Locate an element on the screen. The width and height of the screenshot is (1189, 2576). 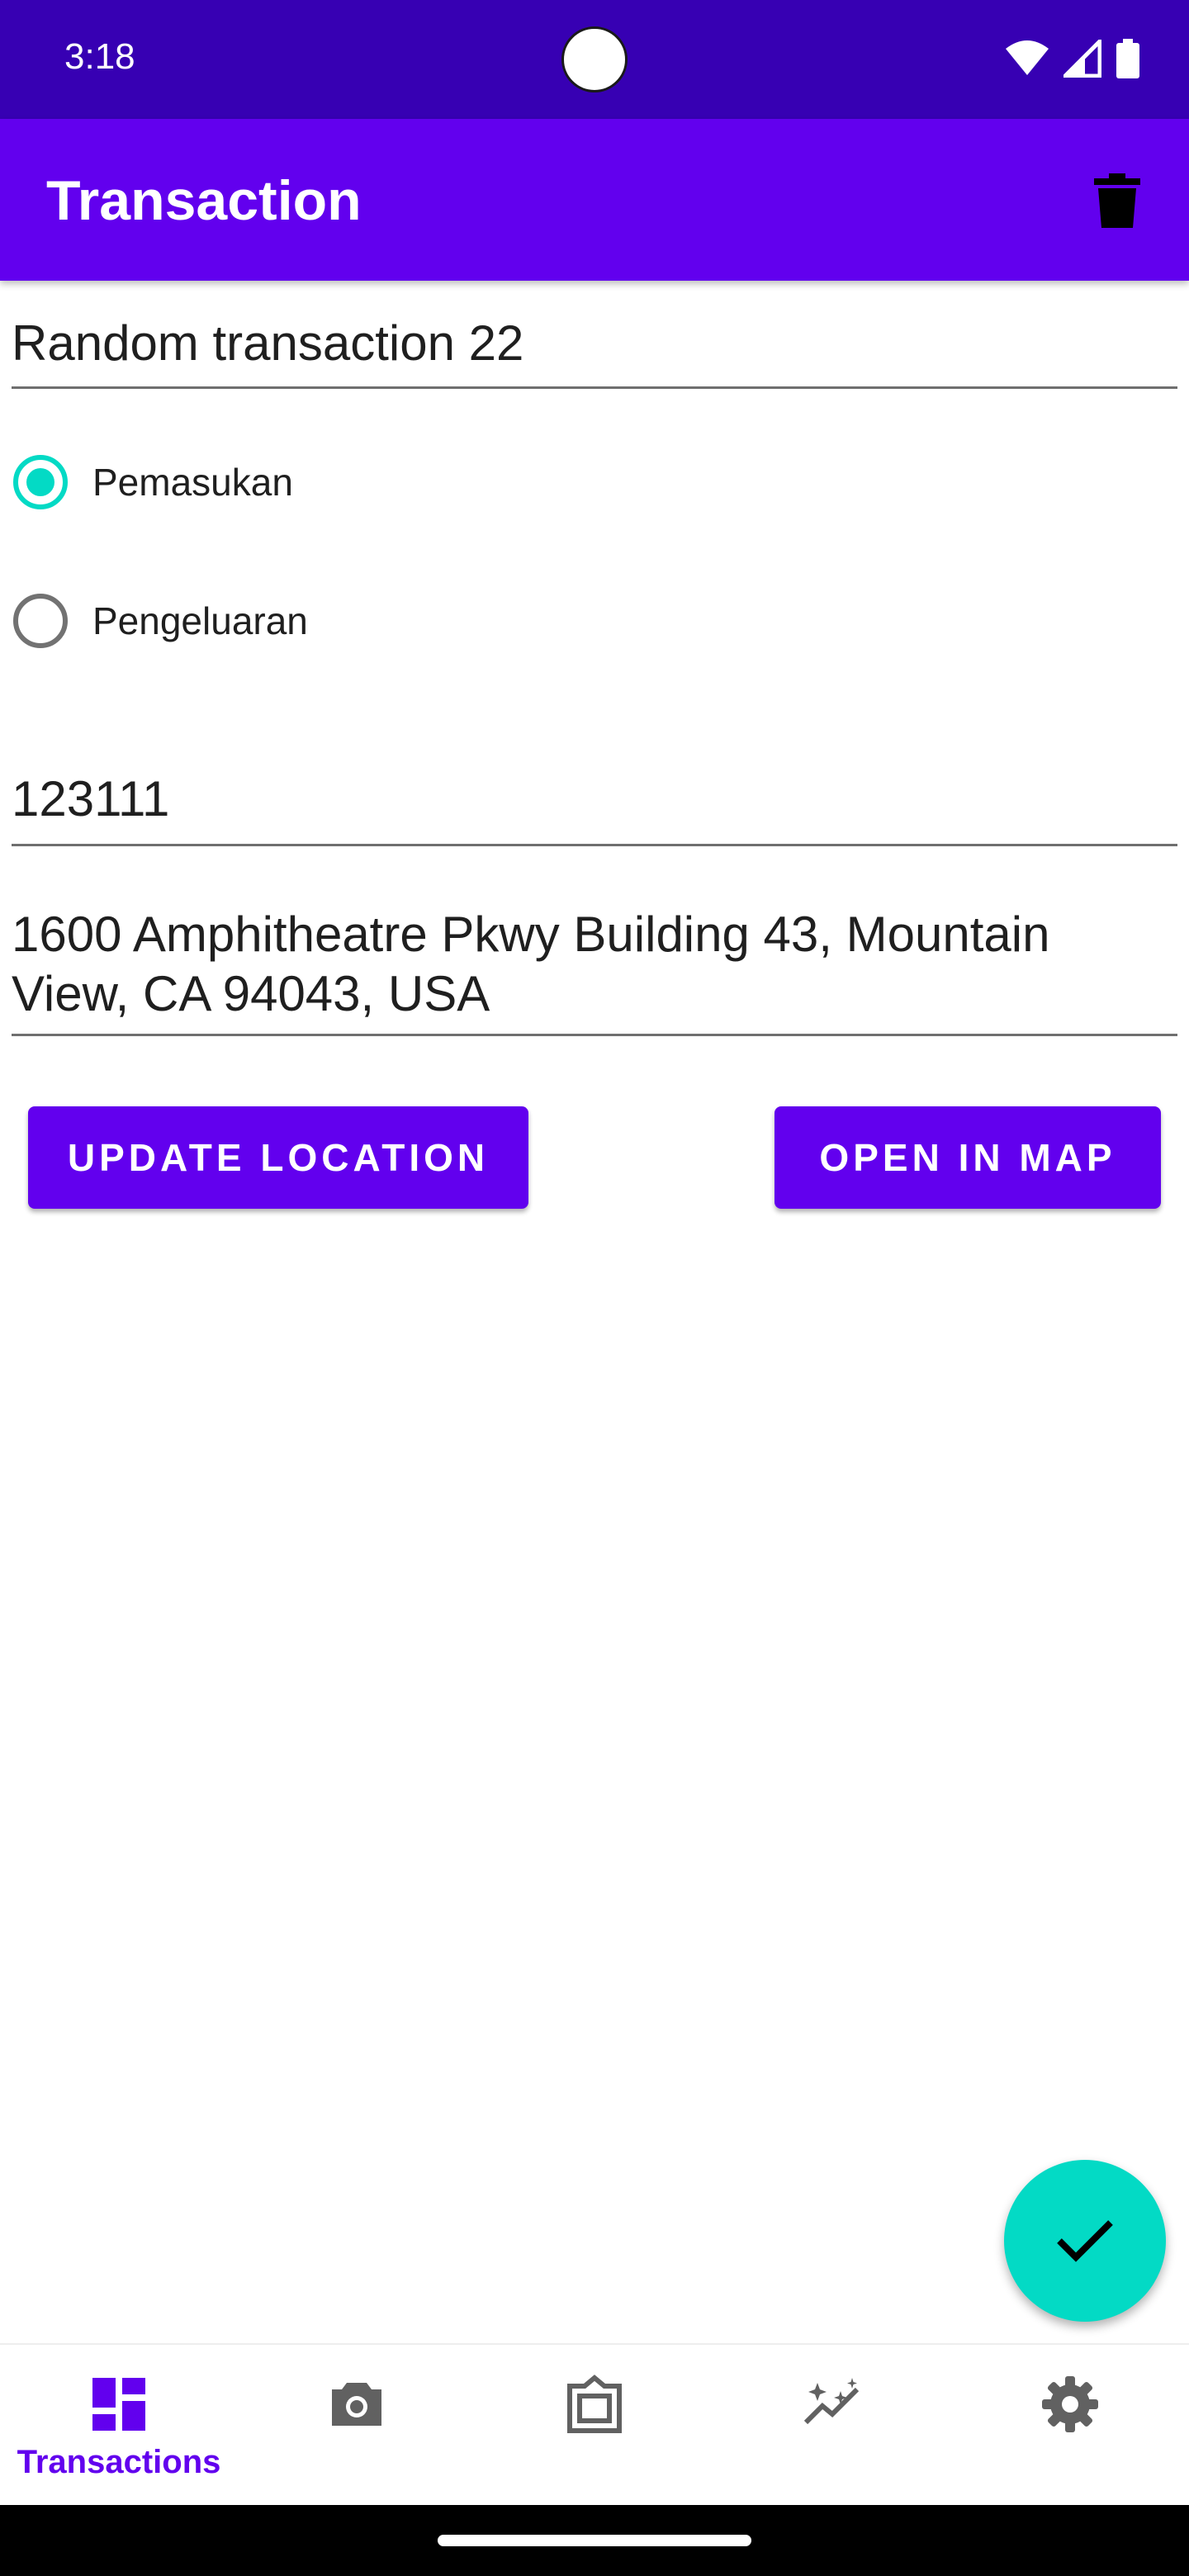
system-gesture-bar is located at coordinates (594, 2540).